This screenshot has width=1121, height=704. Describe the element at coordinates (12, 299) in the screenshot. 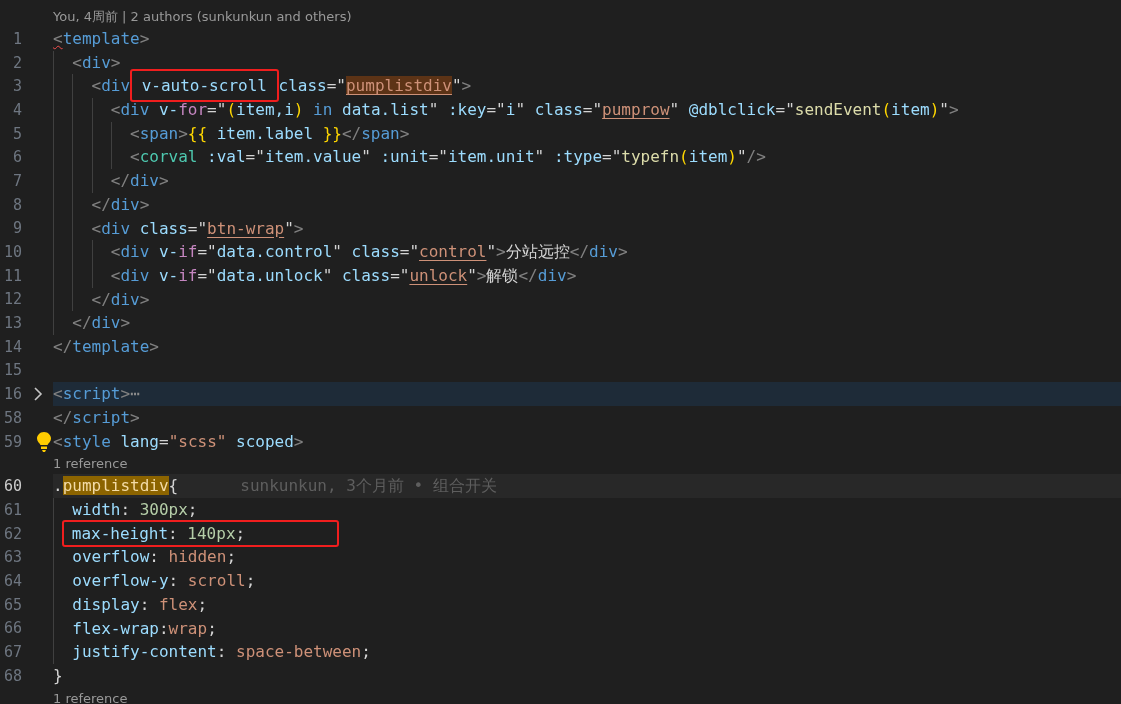

I see `line-number: 12` at that location.